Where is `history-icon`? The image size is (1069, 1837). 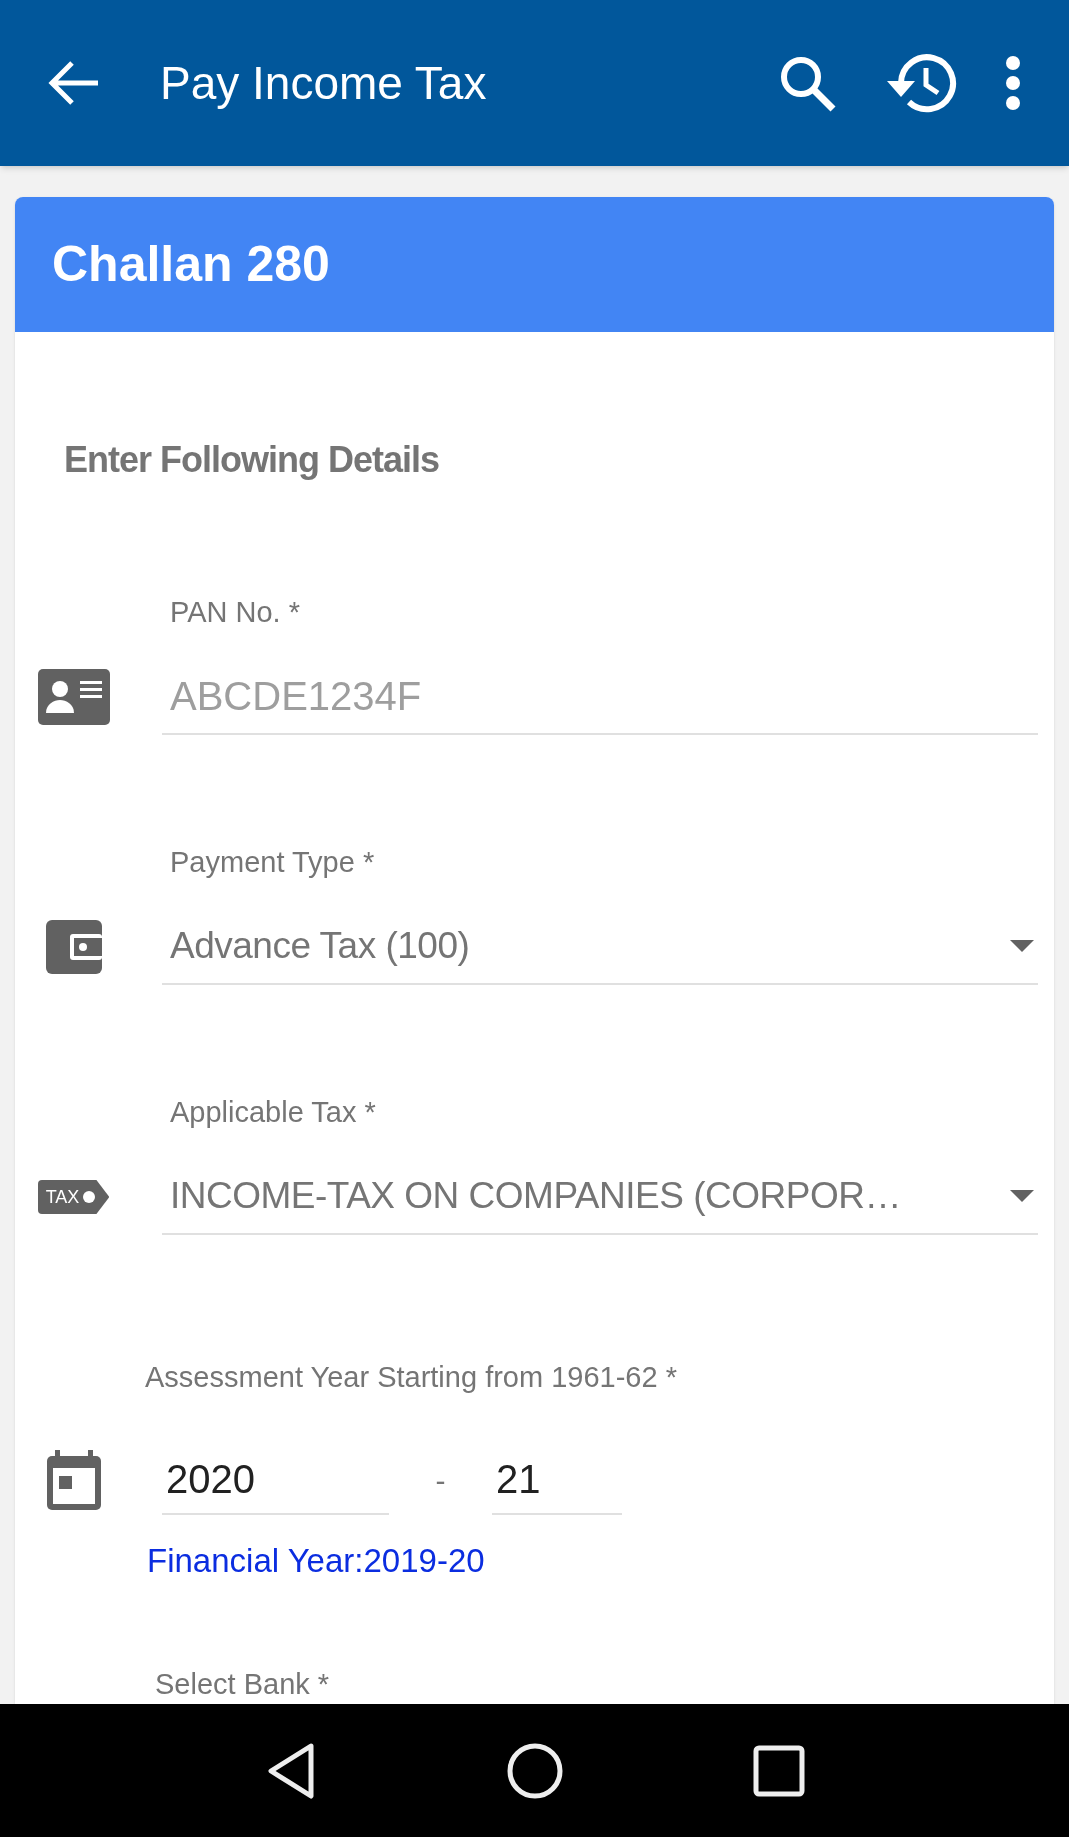
history-icon is located at coordinates (921, 83).